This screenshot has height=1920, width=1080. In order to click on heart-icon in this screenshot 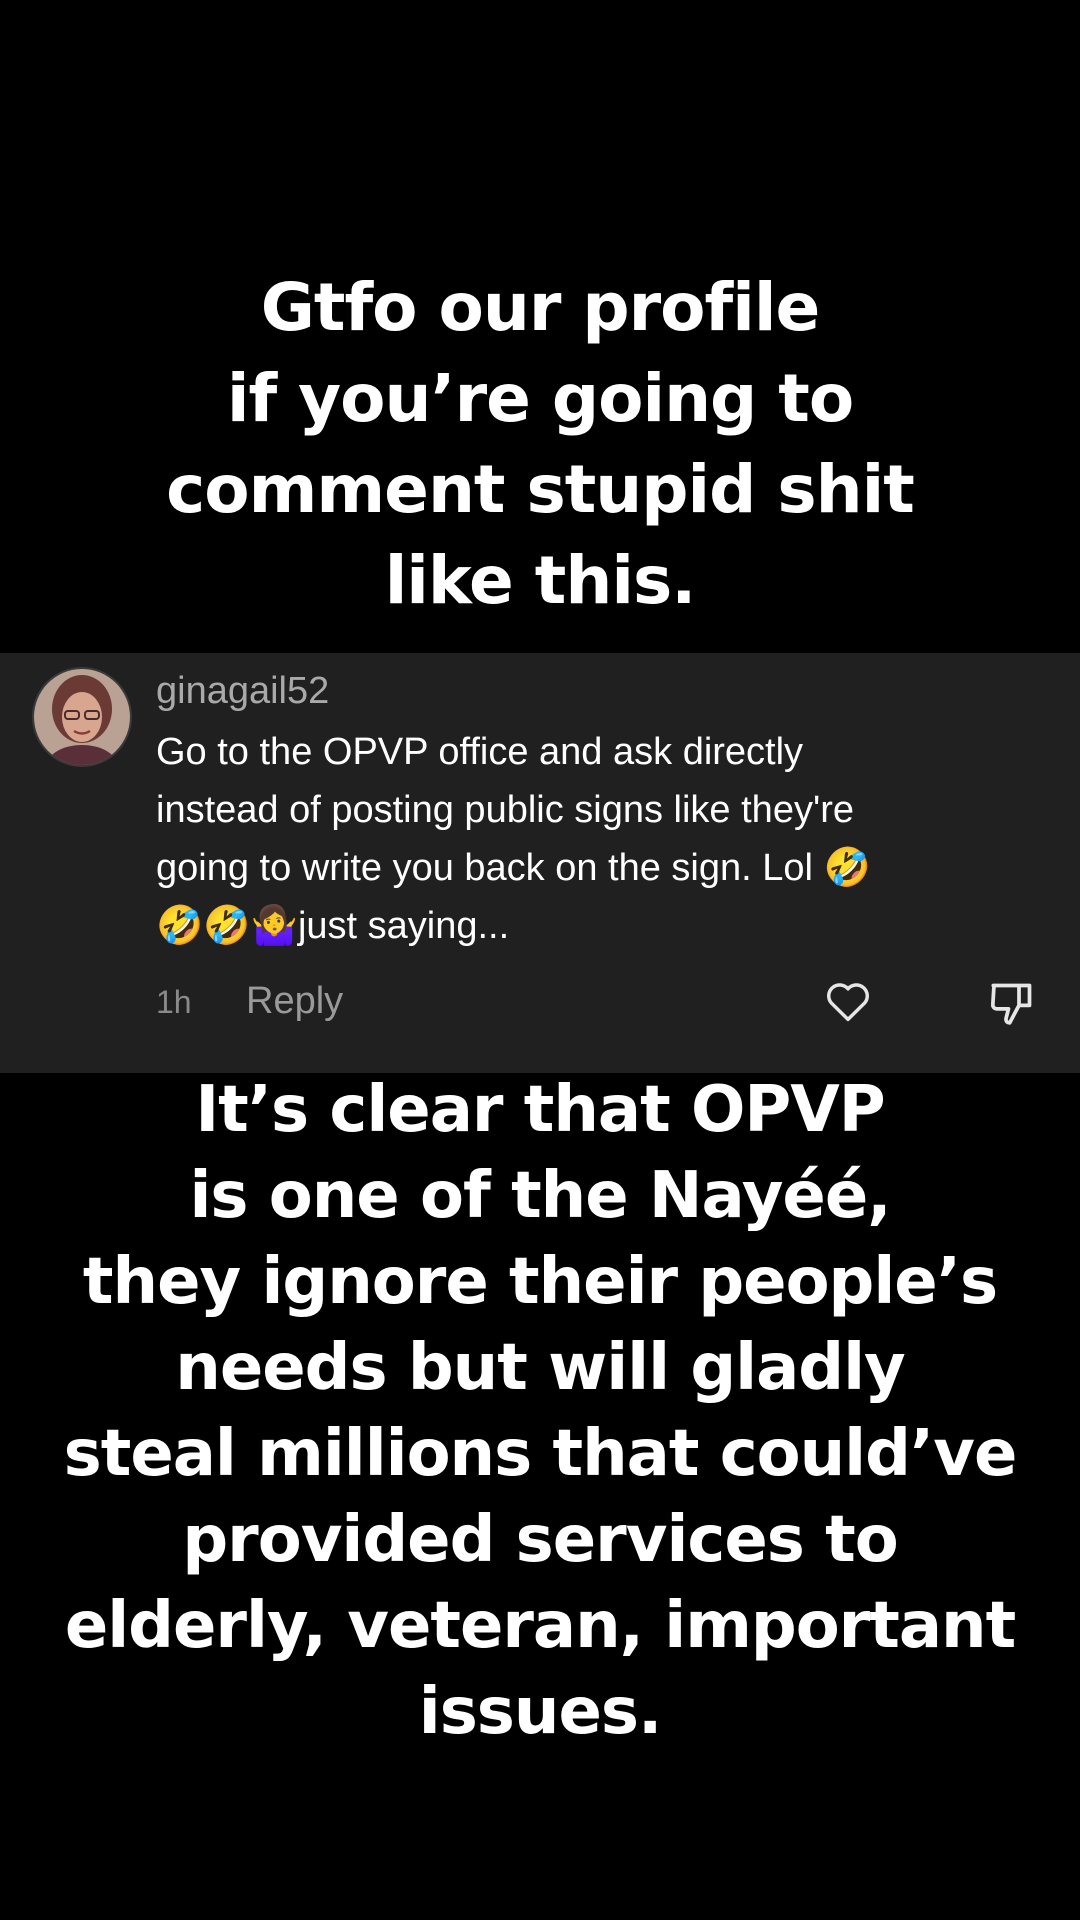, I will do `click(848, 1002)`.